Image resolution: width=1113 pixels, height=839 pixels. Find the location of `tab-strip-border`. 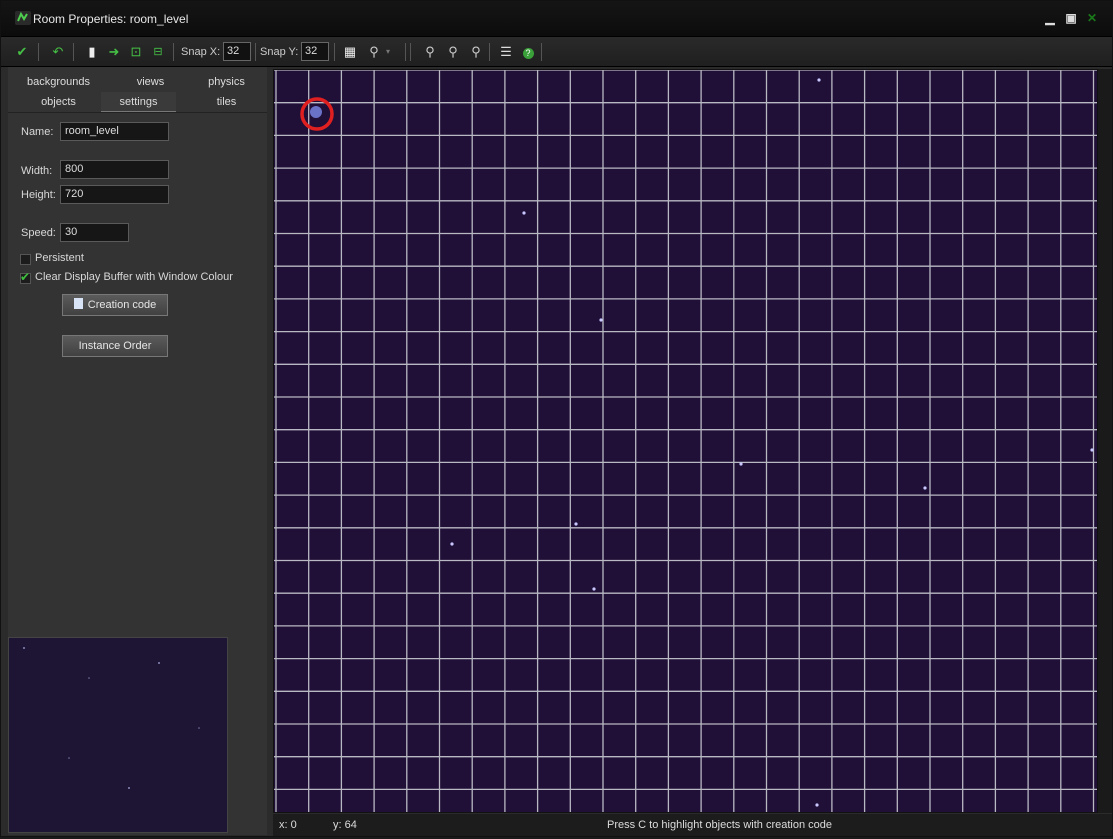

tab-strip-border is located at coordinates (137, 112).